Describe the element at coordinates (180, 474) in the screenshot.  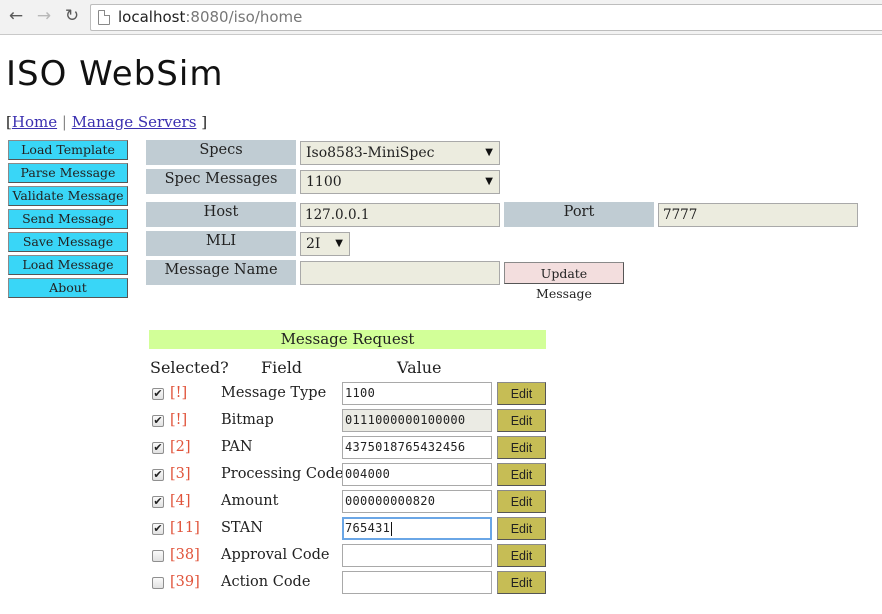
I see `field-id: [3]` at that location.